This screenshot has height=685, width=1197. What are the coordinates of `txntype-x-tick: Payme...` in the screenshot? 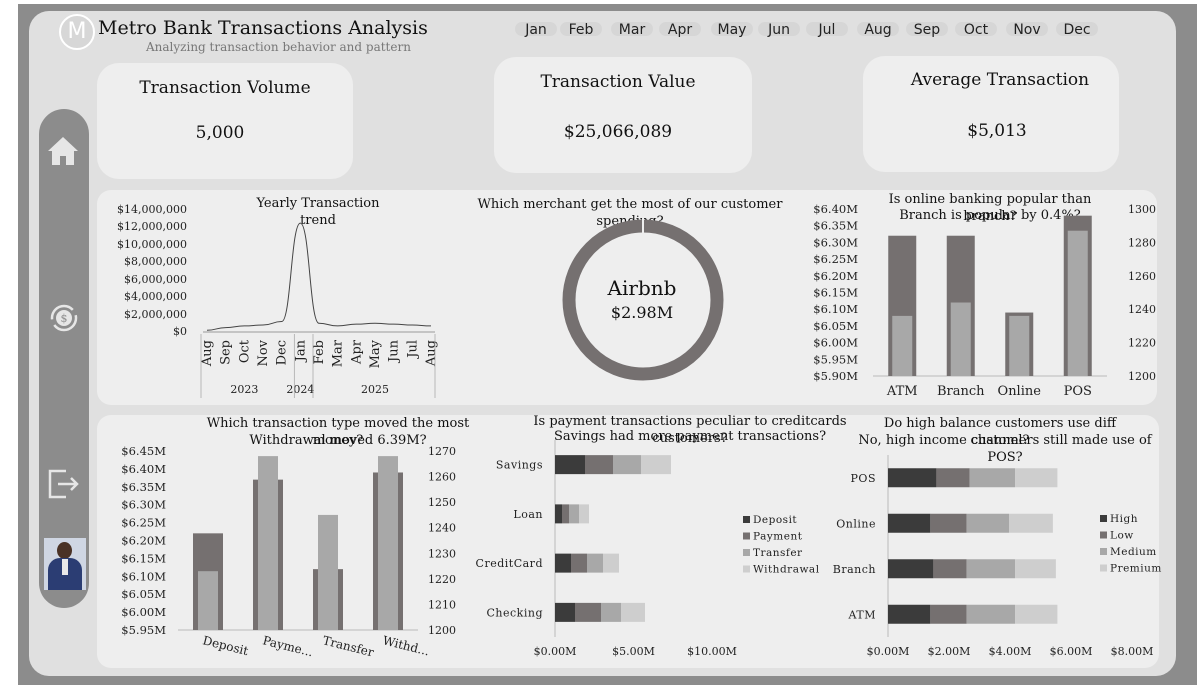 It's located at (287, 646).